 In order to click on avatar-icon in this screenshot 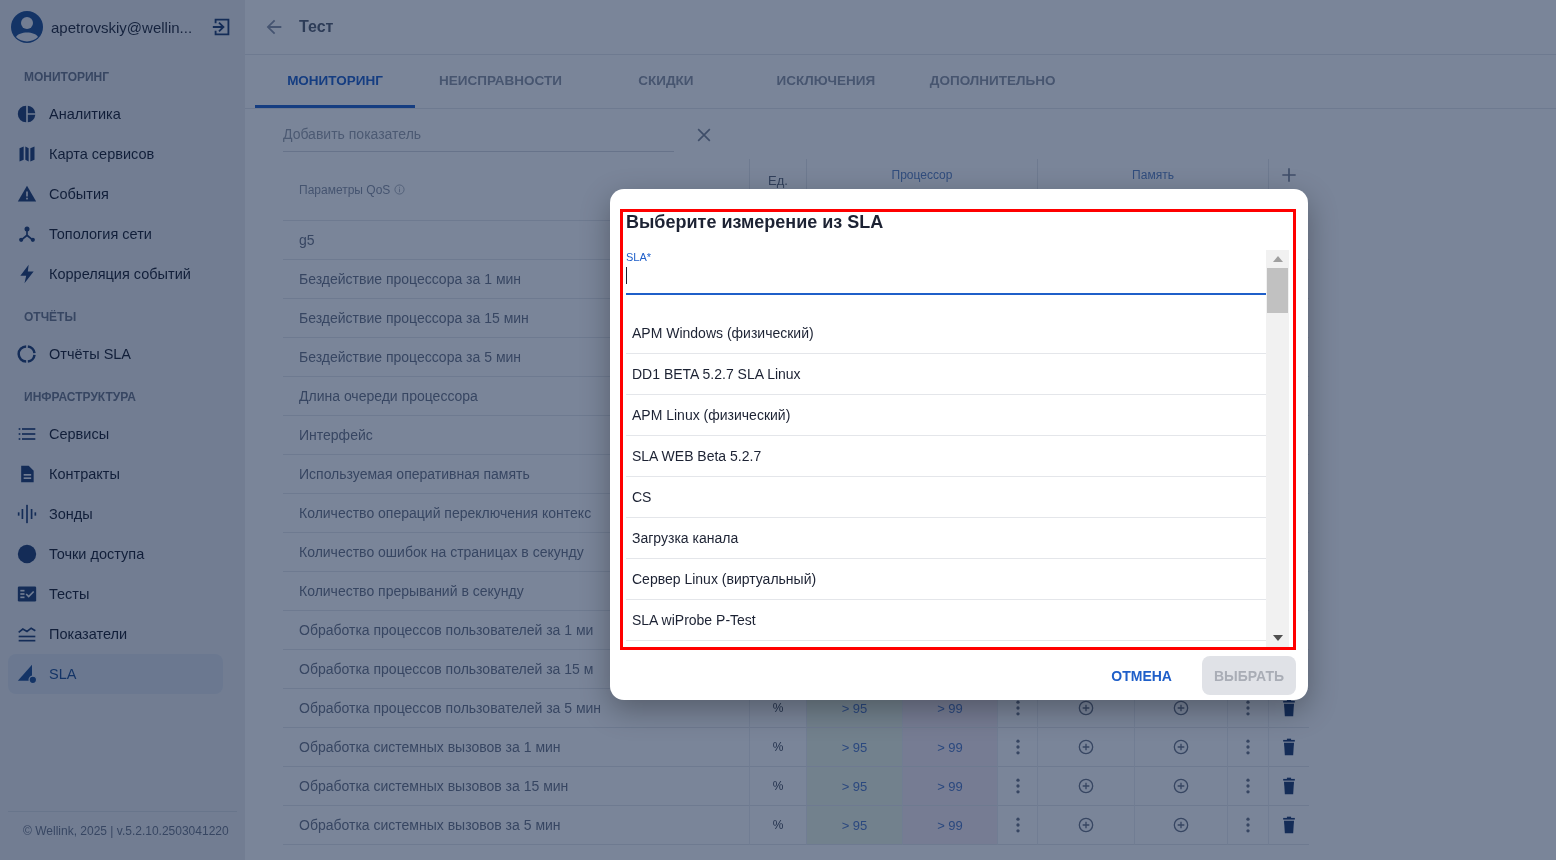, I will do `click(27, 27)`.